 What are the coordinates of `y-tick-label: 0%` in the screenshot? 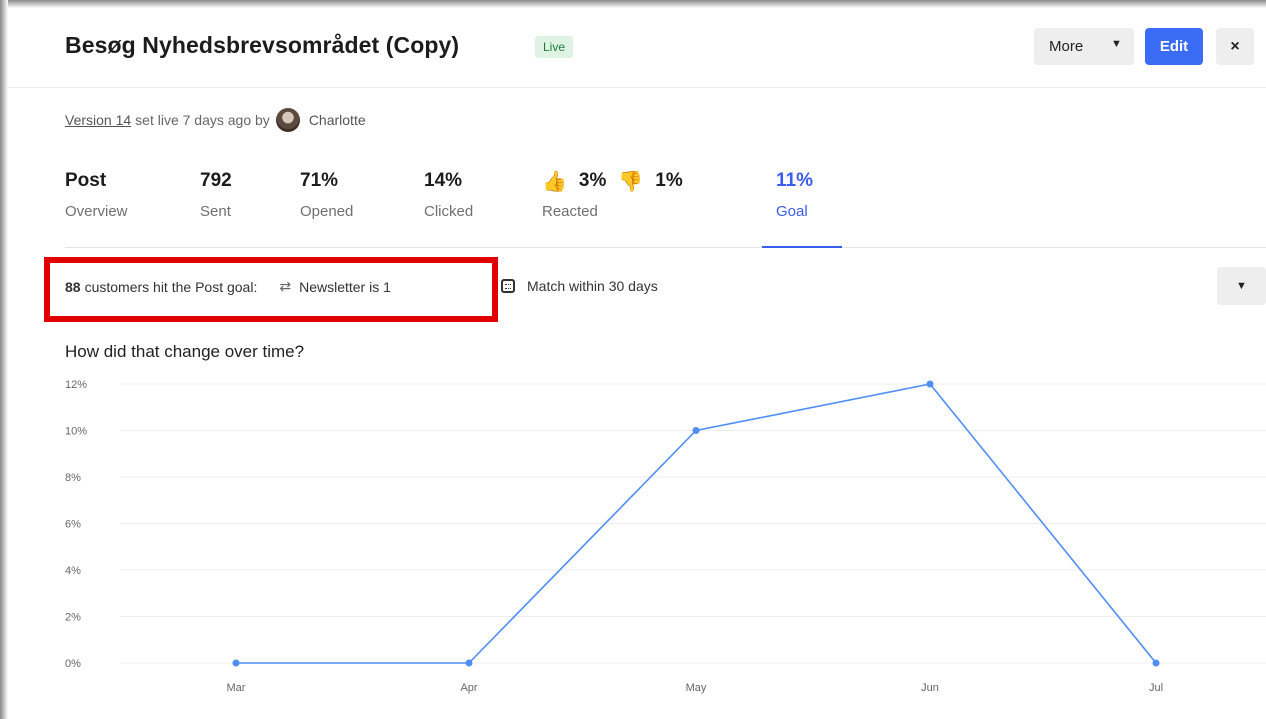 It's located at (73, 664).